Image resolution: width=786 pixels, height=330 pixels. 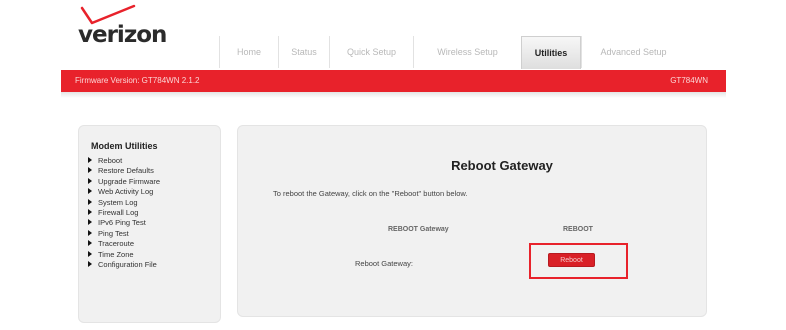 I want to click on sidebar-item-configuration-file: Configuration File, so click(x=124, y=265).